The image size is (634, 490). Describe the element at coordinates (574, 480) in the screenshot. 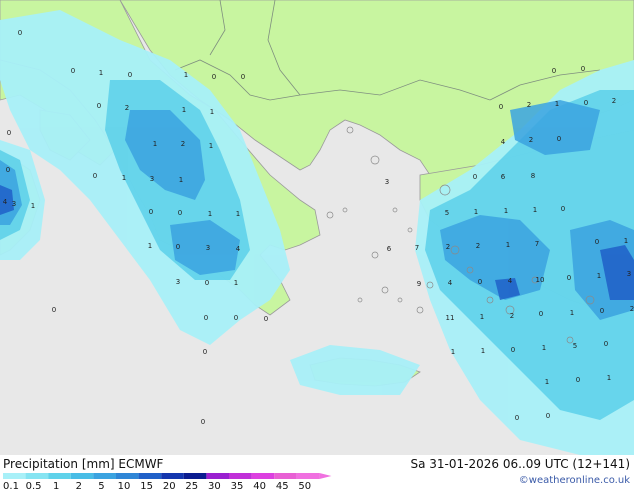

I see `credit-link: ©weatheronline.co.uk` at that location.